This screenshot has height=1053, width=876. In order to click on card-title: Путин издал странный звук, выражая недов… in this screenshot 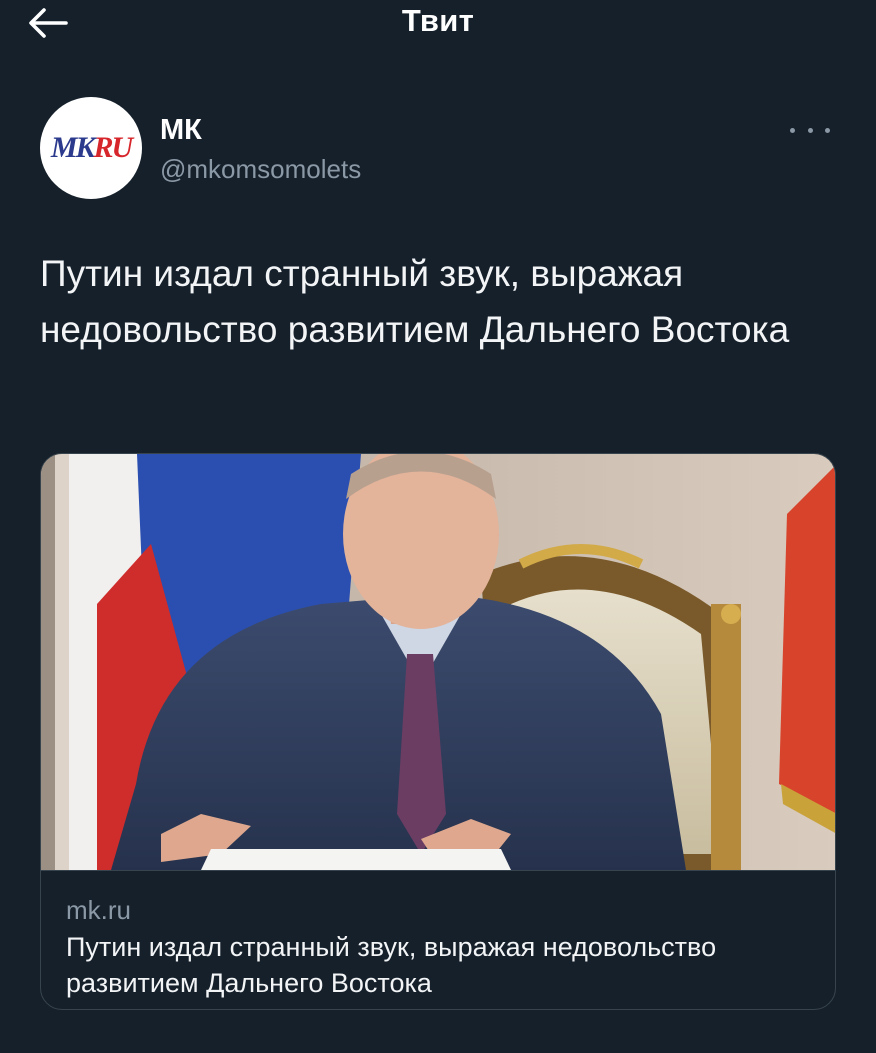, I will do `click(391, 965)`.